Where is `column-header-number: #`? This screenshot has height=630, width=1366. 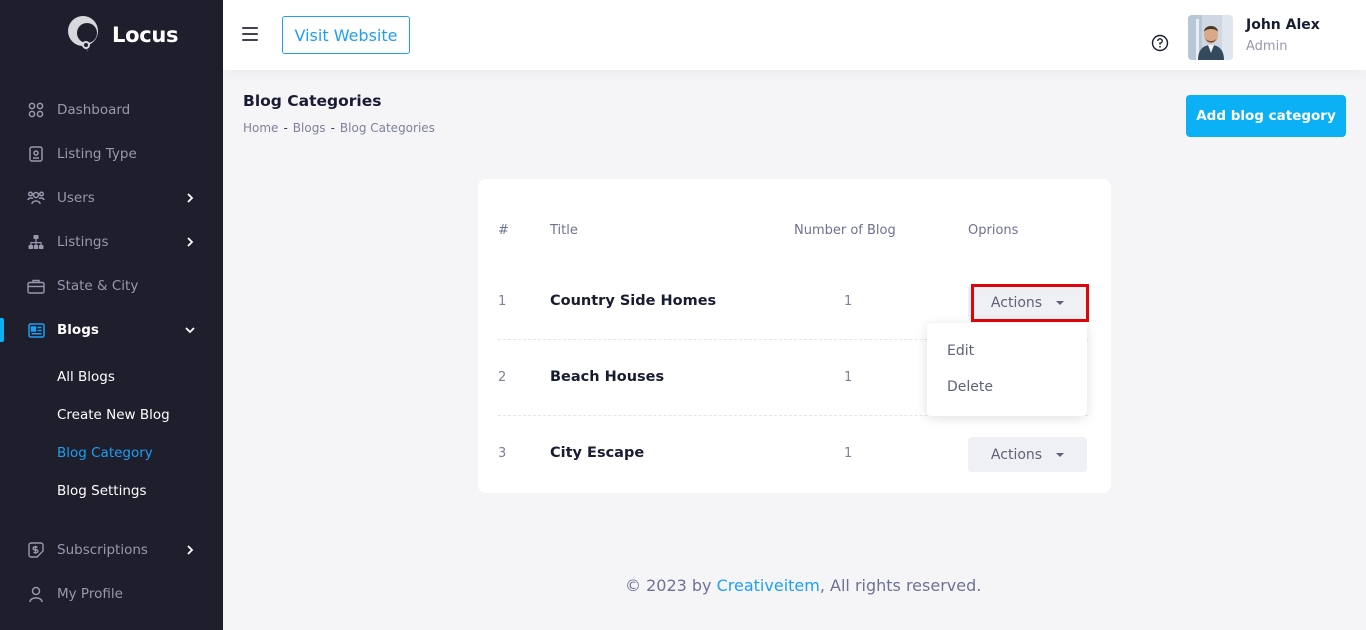
column-header-number: # is located at coordinates (503, 230).